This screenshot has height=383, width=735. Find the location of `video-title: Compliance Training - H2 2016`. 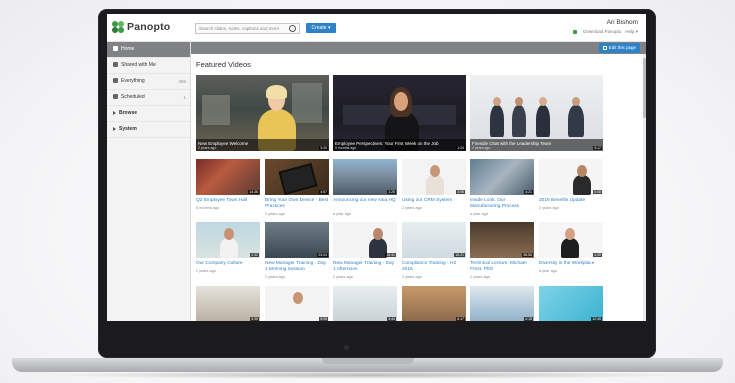

video-title: Compliance Training - H2 2016 is located at coordinates (434, 267).